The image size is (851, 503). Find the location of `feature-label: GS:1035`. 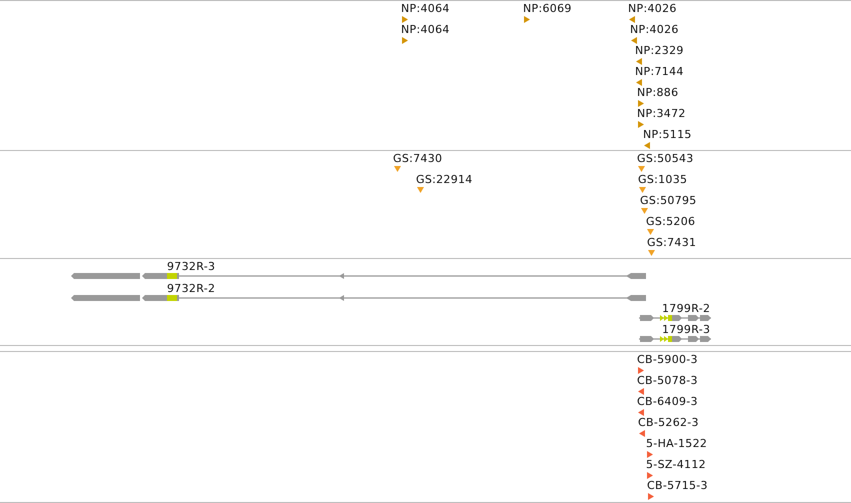

feature-label: GS:1035 is located at coordinates (663, 179).